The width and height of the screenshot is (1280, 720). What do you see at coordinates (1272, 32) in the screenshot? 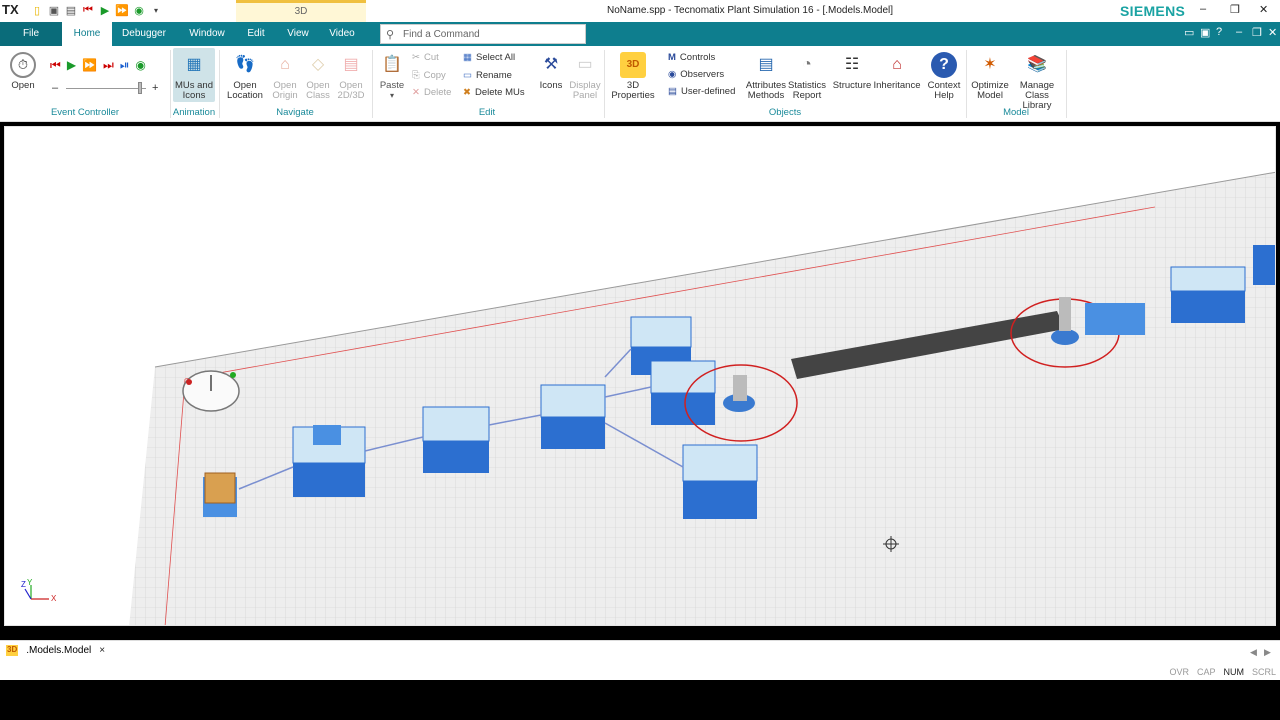
I see `child-close-icon: ✕` at bounding box center [1272, 32].